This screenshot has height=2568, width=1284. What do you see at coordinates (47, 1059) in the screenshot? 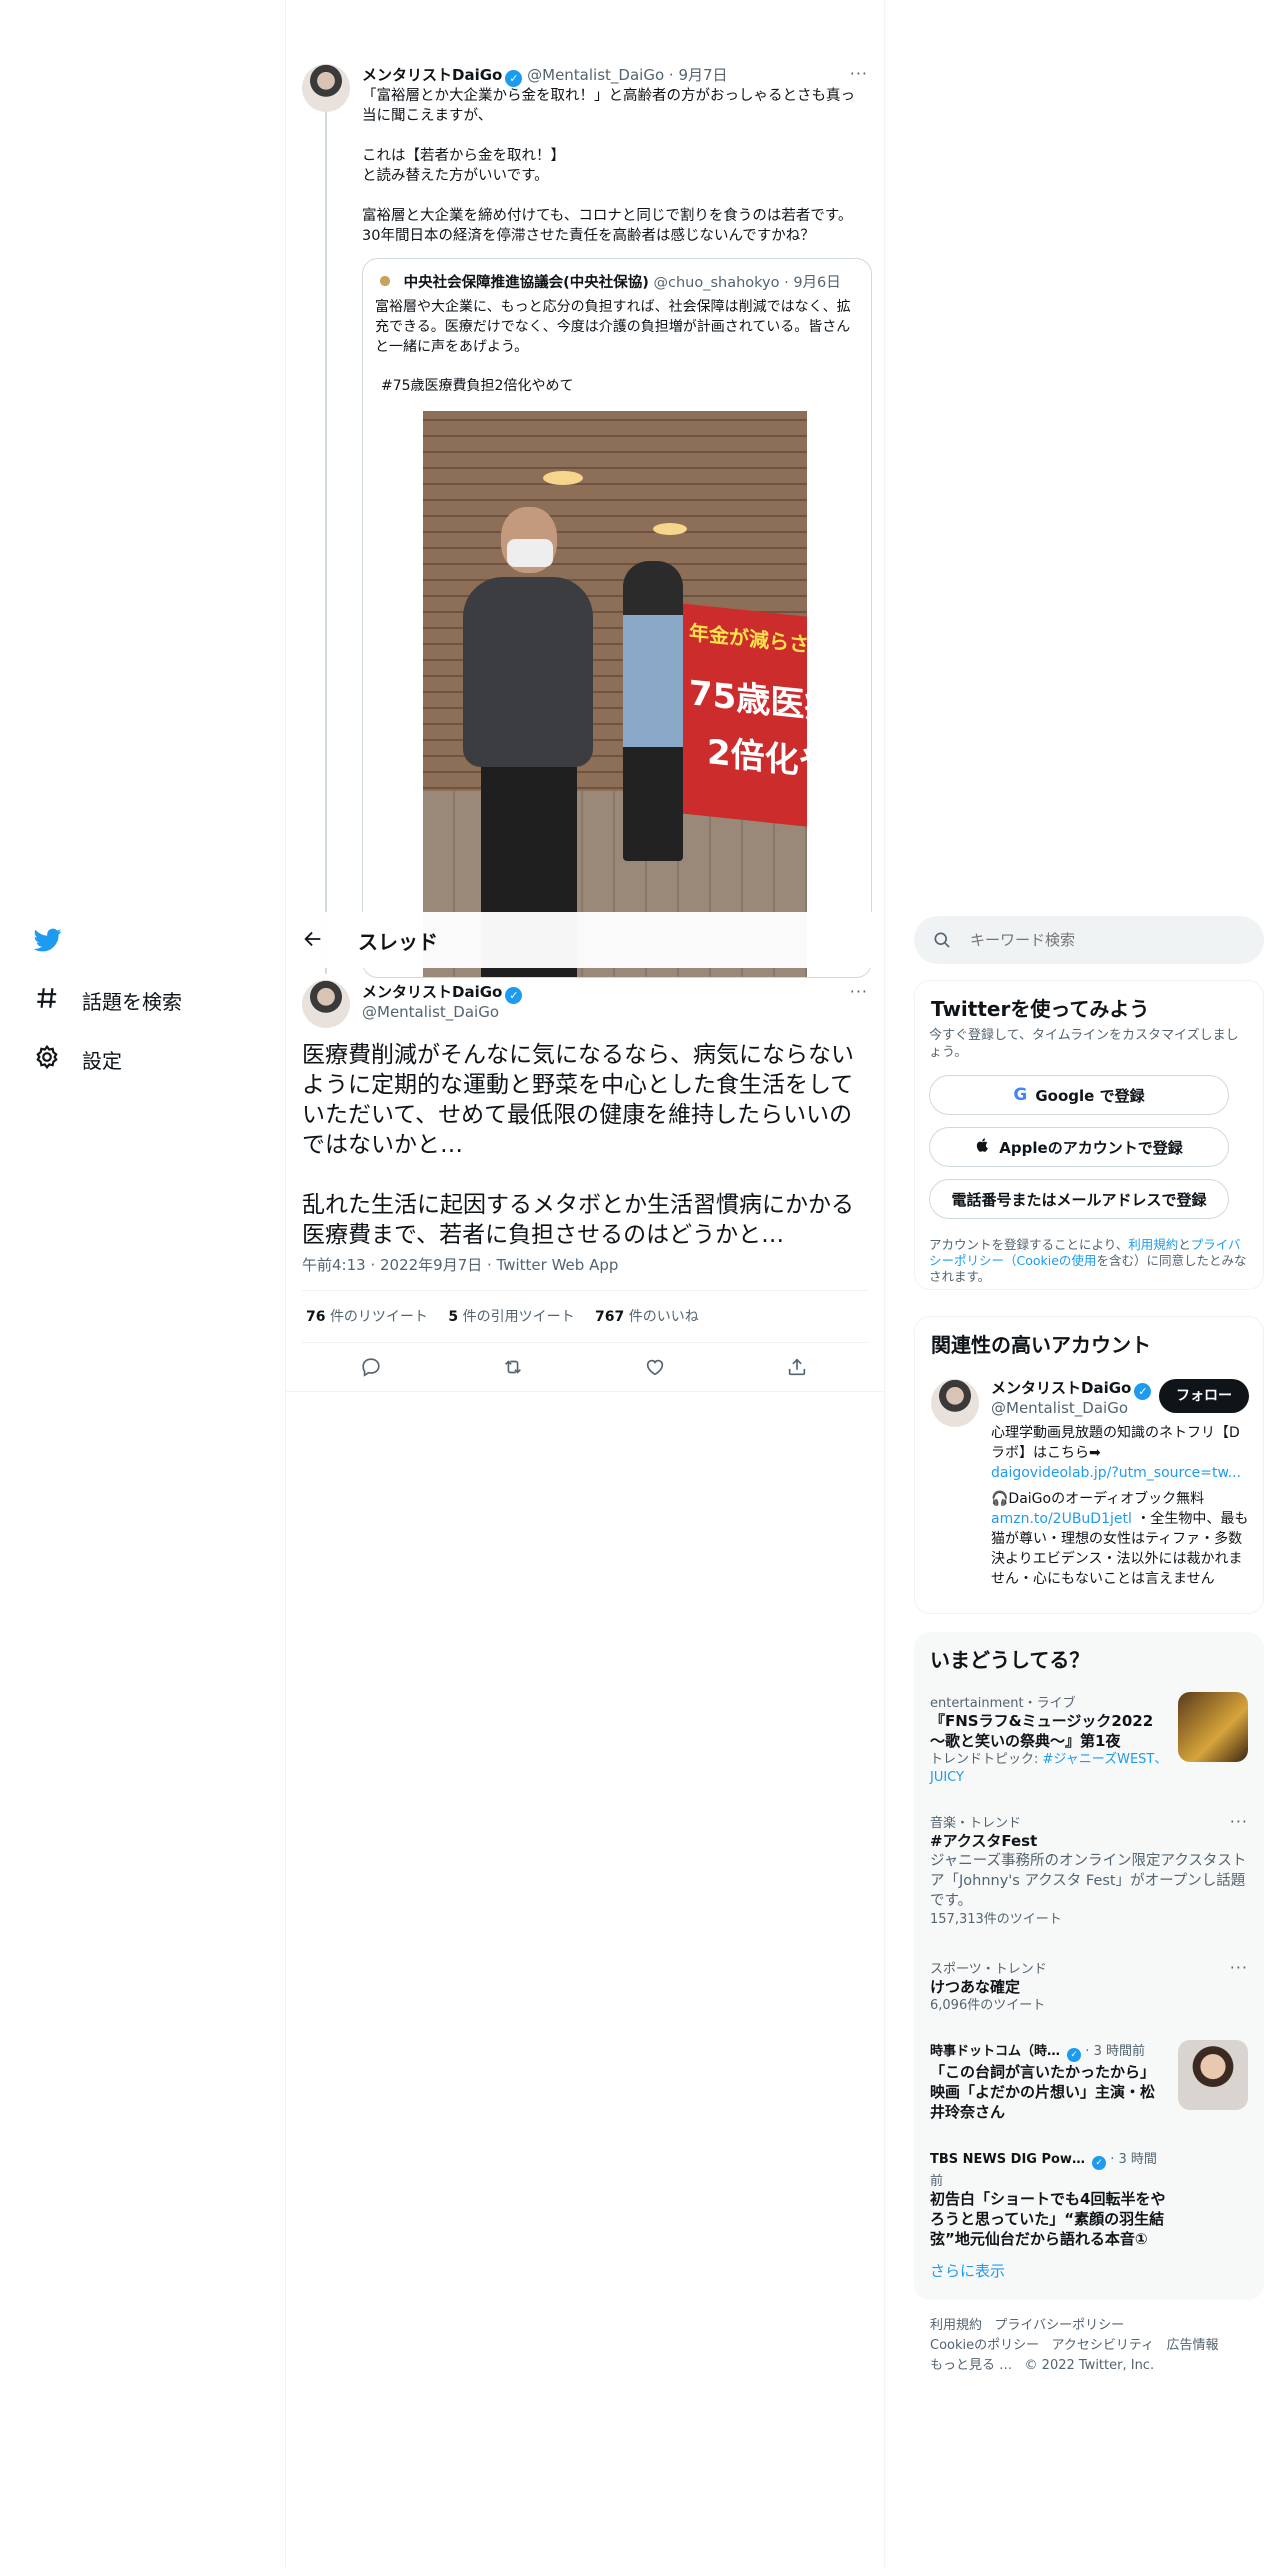
I see `gear-icon` at bounding box center [47, 1059].